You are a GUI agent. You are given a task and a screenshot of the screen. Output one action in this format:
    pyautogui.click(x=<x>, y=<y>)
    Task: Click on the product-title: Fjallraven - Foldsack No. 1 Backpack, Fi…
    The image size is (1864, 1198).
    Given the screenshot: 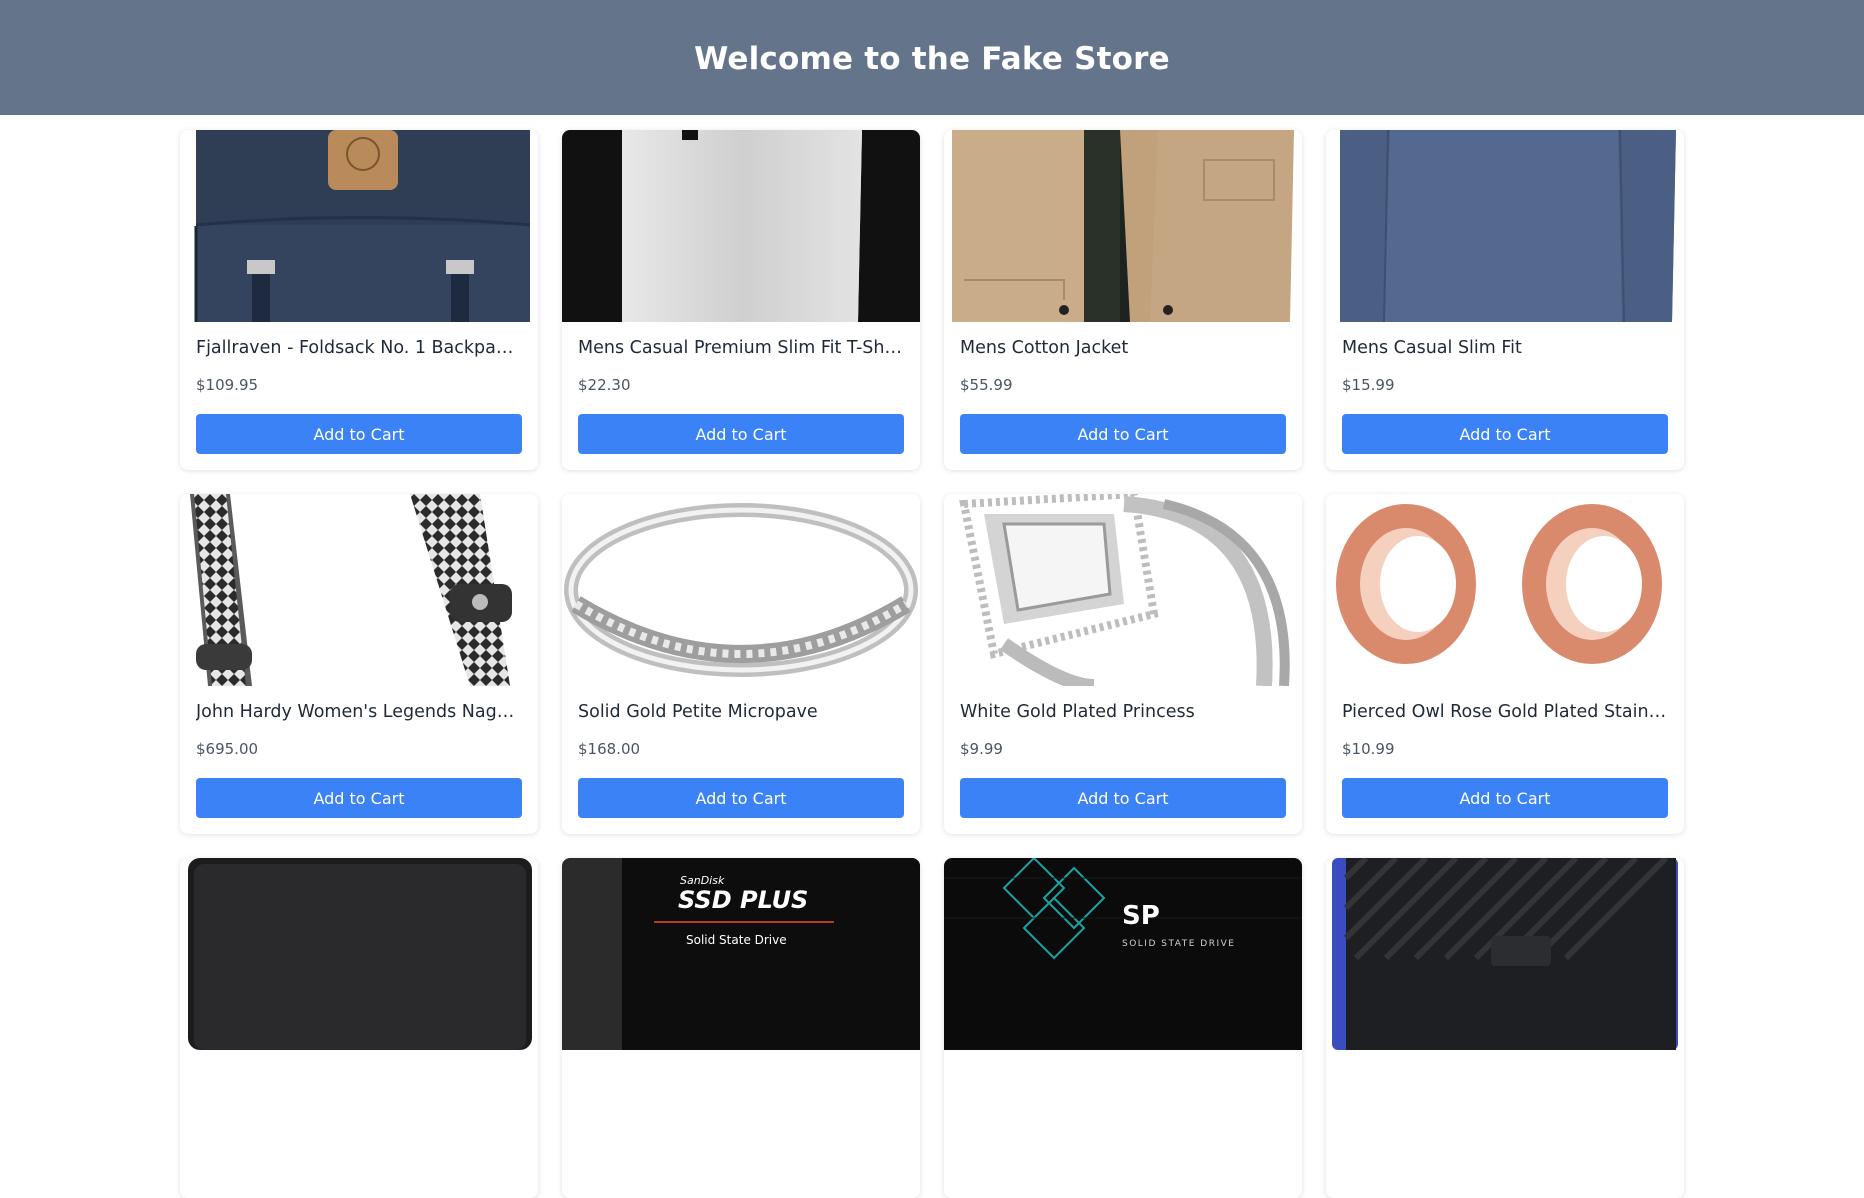 What is the action you would take?
    pyautogui.click(x=359, y=348)
    